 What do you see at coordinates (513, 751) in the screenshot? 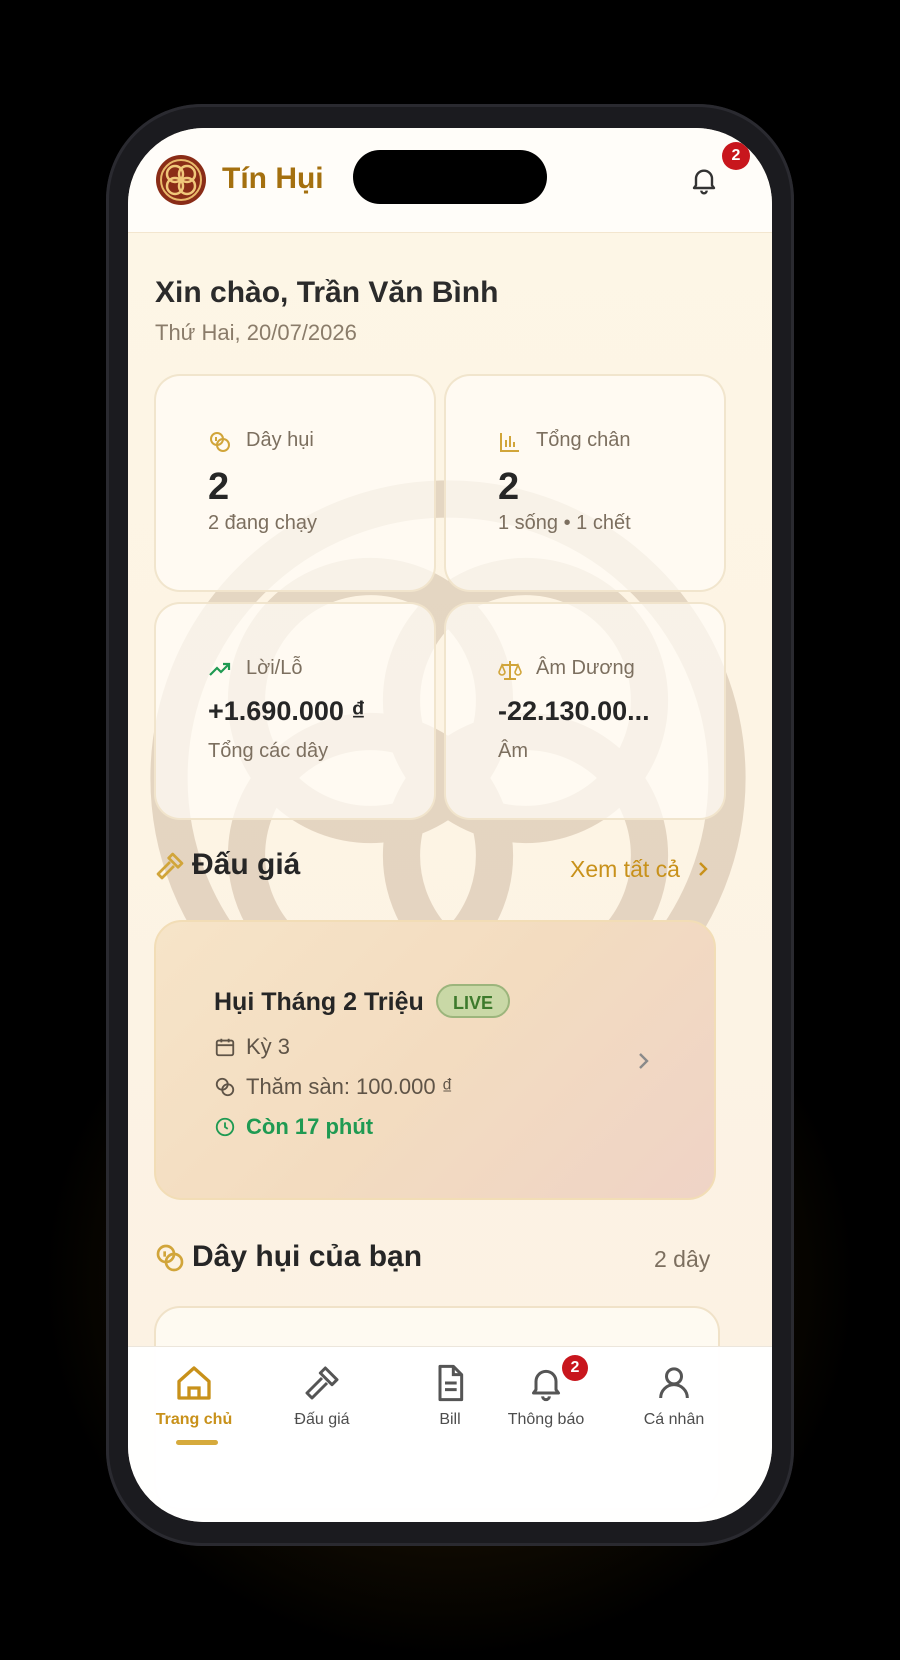
I see `stat-subtext: Âm` at bounding box center [513, 751].